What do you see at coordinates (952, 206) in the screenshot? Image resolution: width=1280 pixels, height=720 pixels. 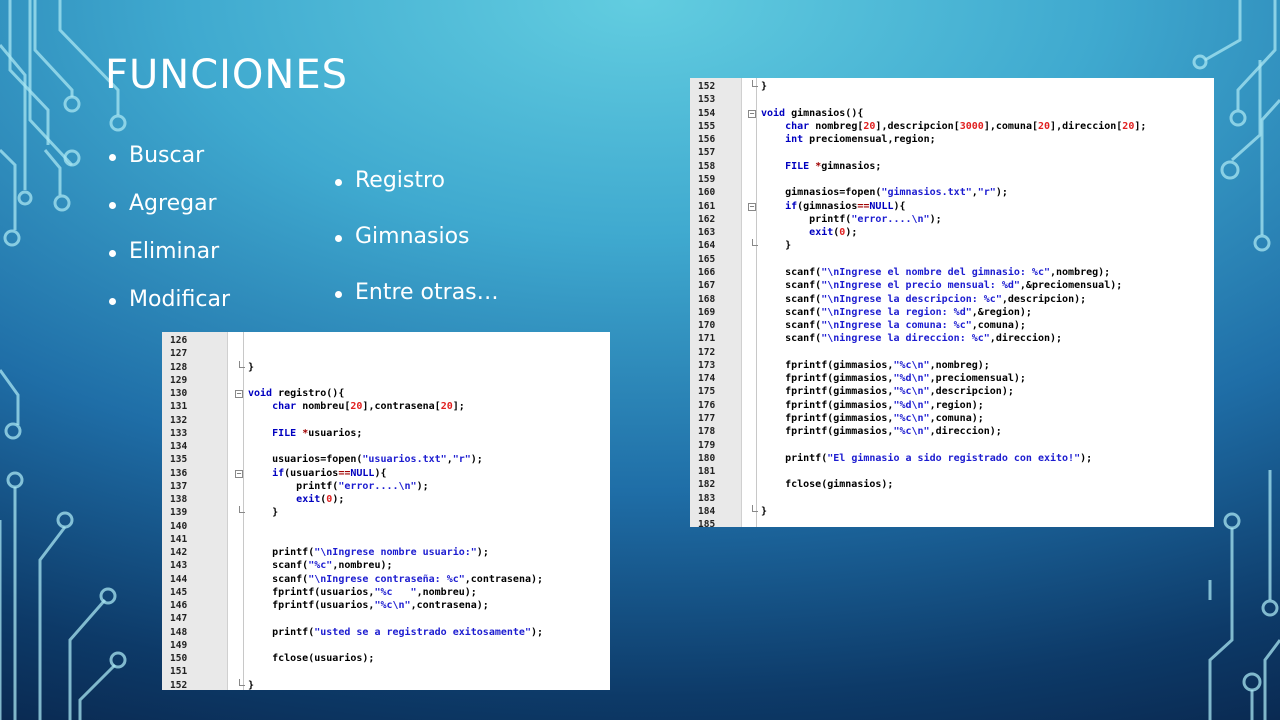 I see `code-line: 161 − if(gimnasios==NULL){` at bounding box center [952, 206].